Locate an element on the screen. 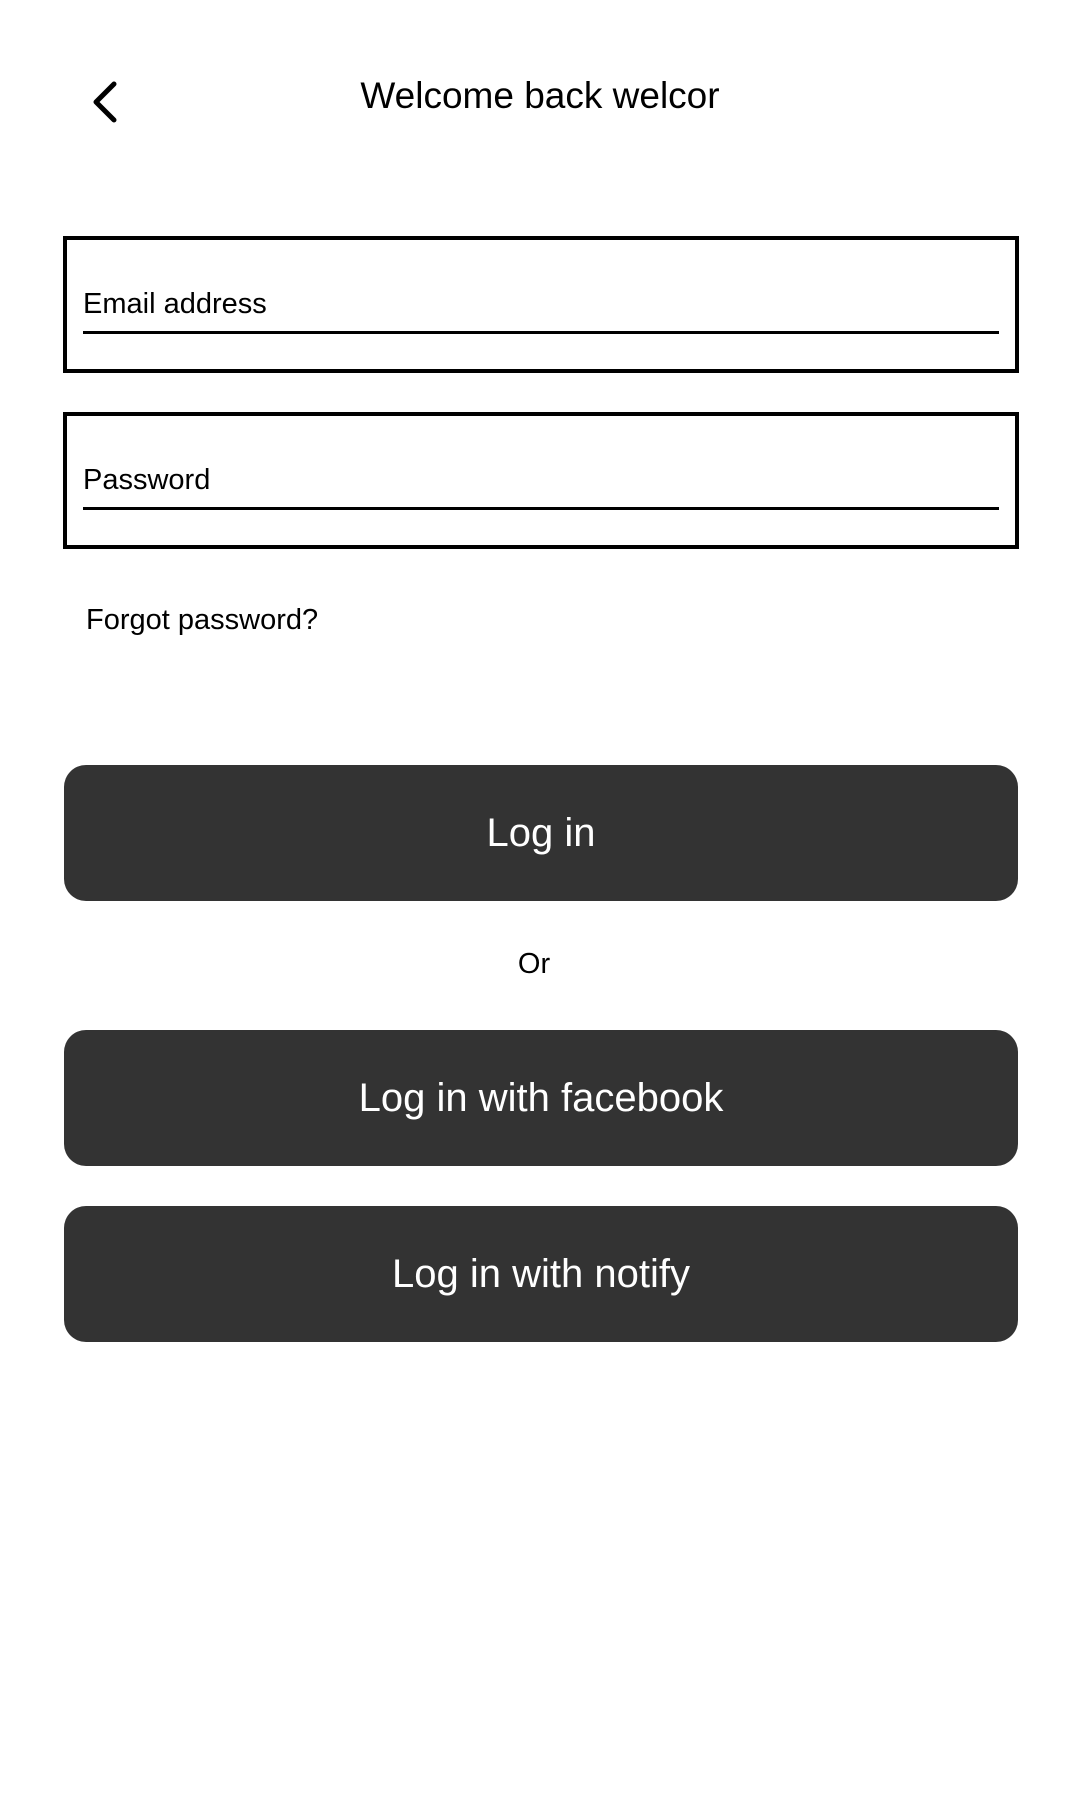 This screenshot has height=1800, width=1080. login-button: Log in is located at coordinates (541, 833).